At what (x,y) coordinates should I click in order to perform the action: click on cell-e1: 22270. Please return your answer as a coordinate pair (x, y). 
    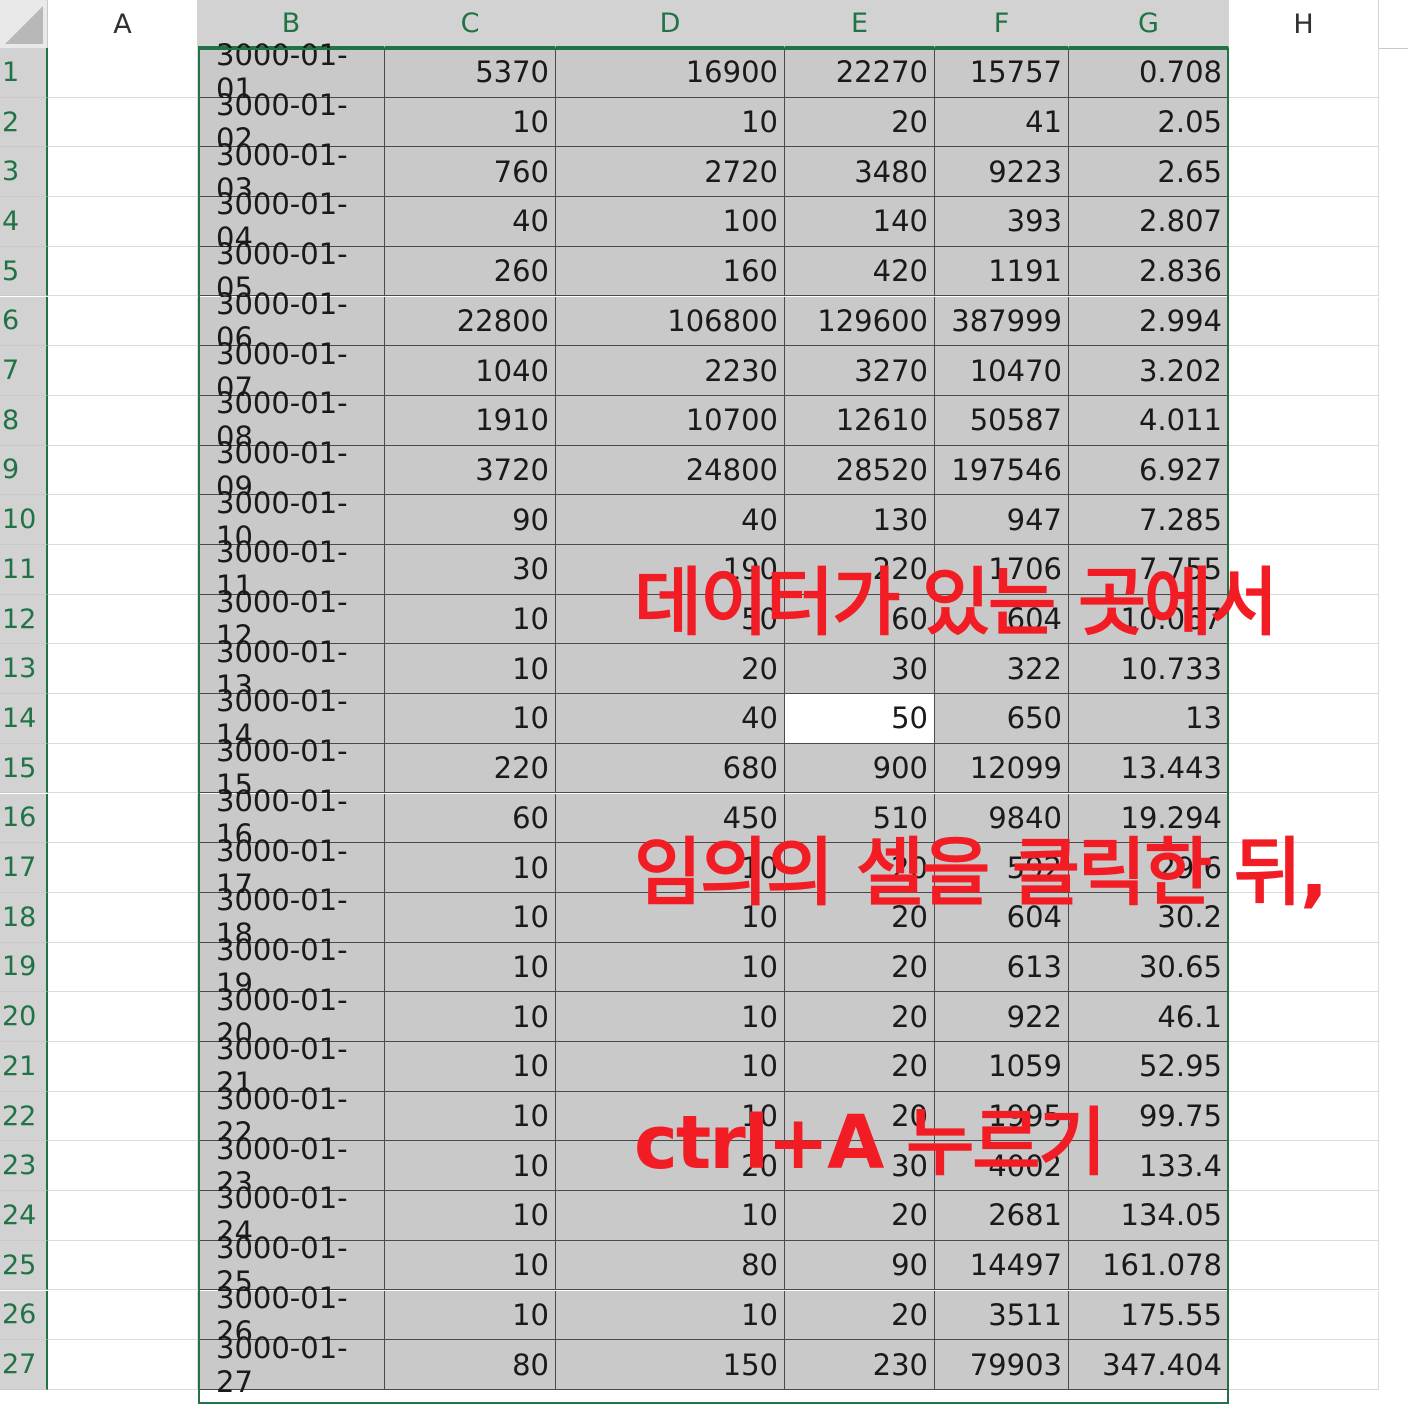
    Looking at the image, I should click on (860, 73).